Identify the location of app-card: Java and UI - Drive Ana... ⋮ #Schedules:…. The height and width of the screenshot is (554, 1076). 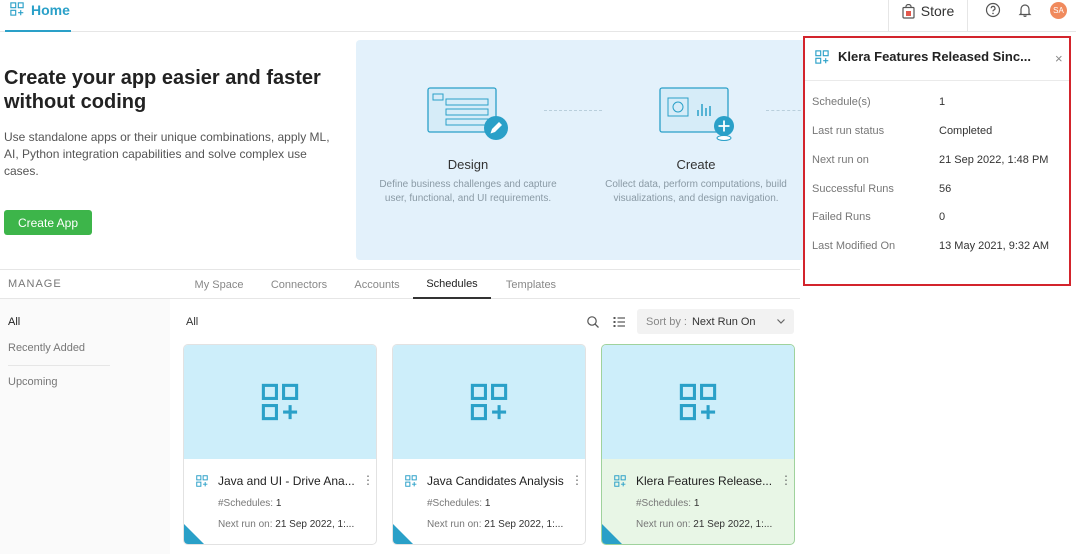
(280, 444).